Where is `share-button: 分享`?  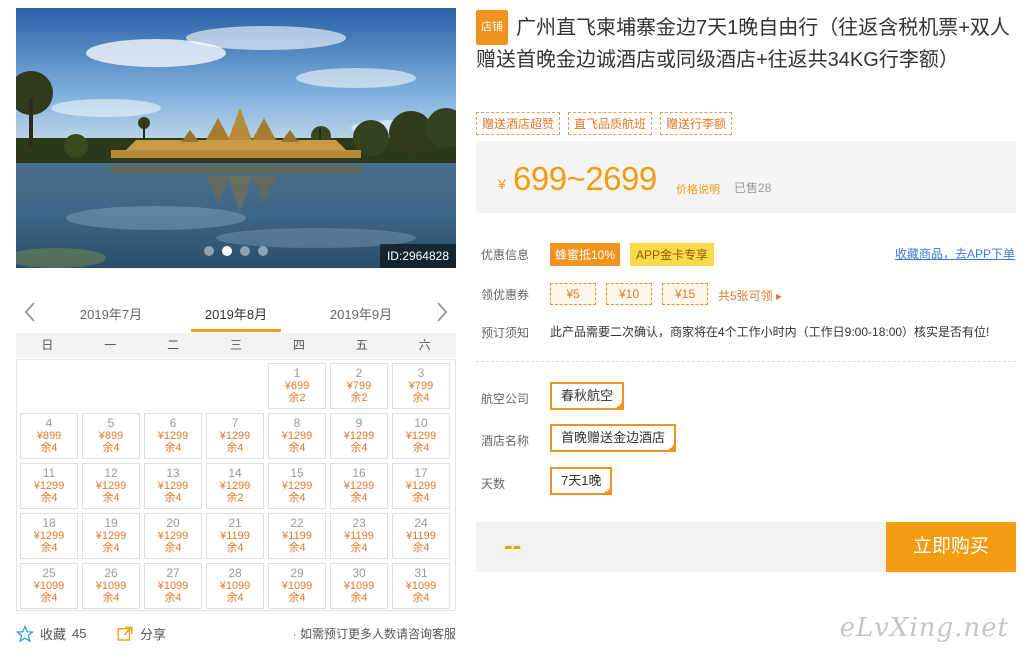
share-button: 分享 is located at coordinates (141, 633).